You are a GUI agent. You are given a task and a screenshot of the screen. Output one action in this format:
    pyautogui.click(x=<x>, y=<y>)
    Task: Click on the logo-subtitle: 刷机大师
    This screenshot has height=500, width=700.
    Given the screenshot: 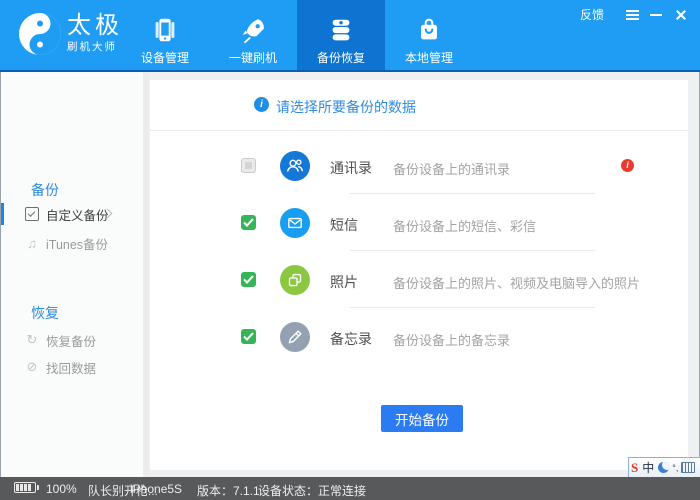 What is the action you would take?
    pyautogui.click(x=92, y=47)
    